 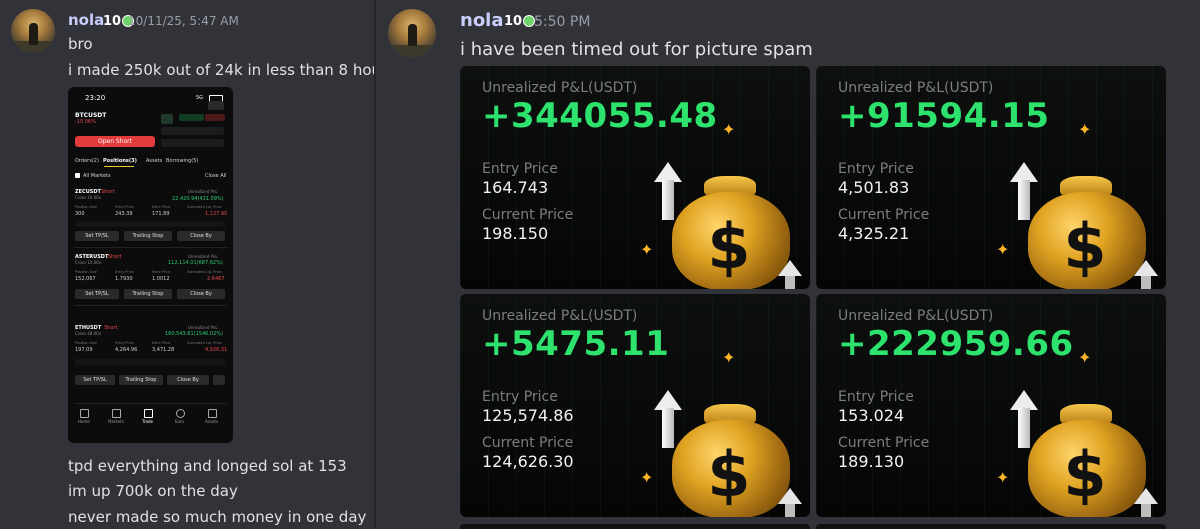 I want to click on mark-price: 1.0012, so click(x=161, y=279).